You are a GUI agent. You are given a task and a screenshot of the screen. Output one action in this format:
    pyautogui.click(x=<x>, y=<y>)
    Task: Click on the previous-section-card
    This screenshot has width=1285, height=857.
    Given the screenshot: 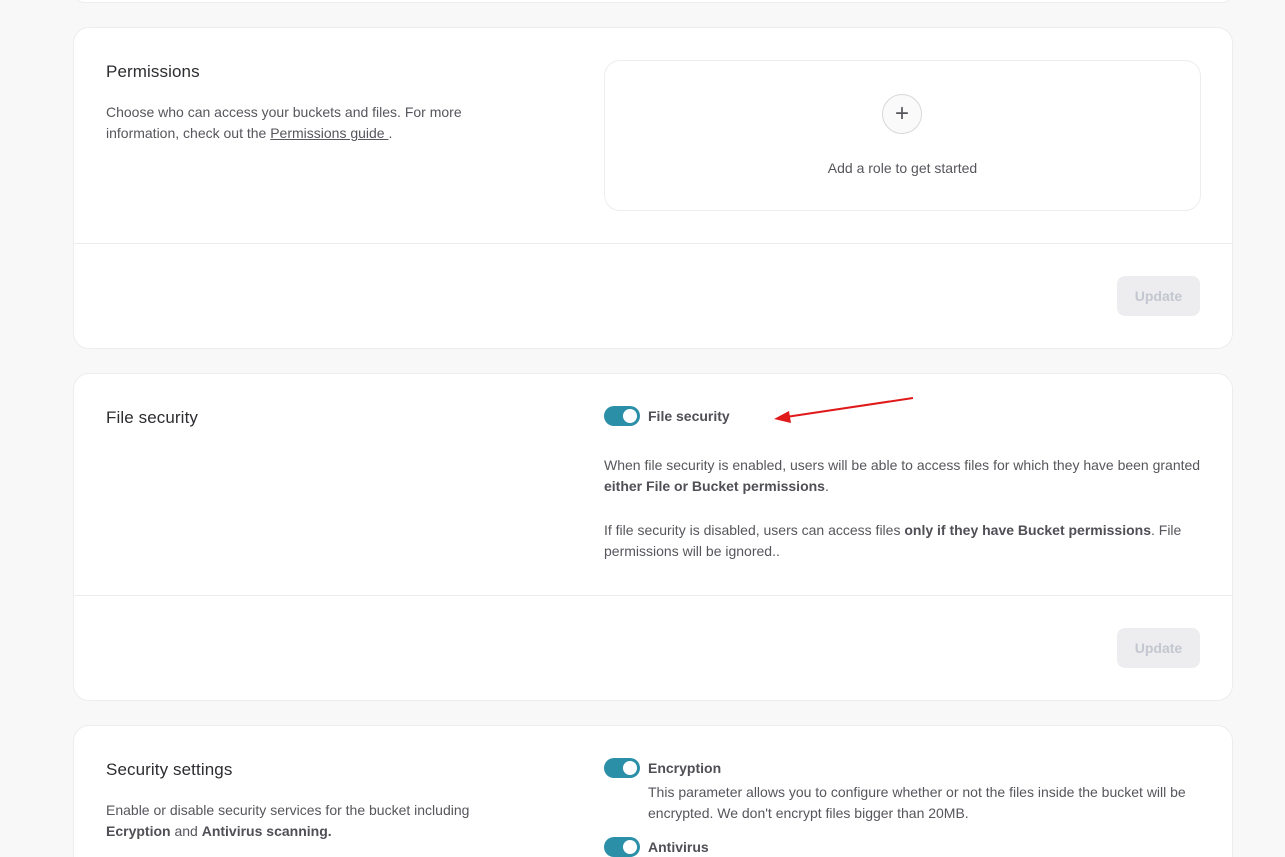 What is the action you would take?
    pyautogui.click(x=653, y=1)
    